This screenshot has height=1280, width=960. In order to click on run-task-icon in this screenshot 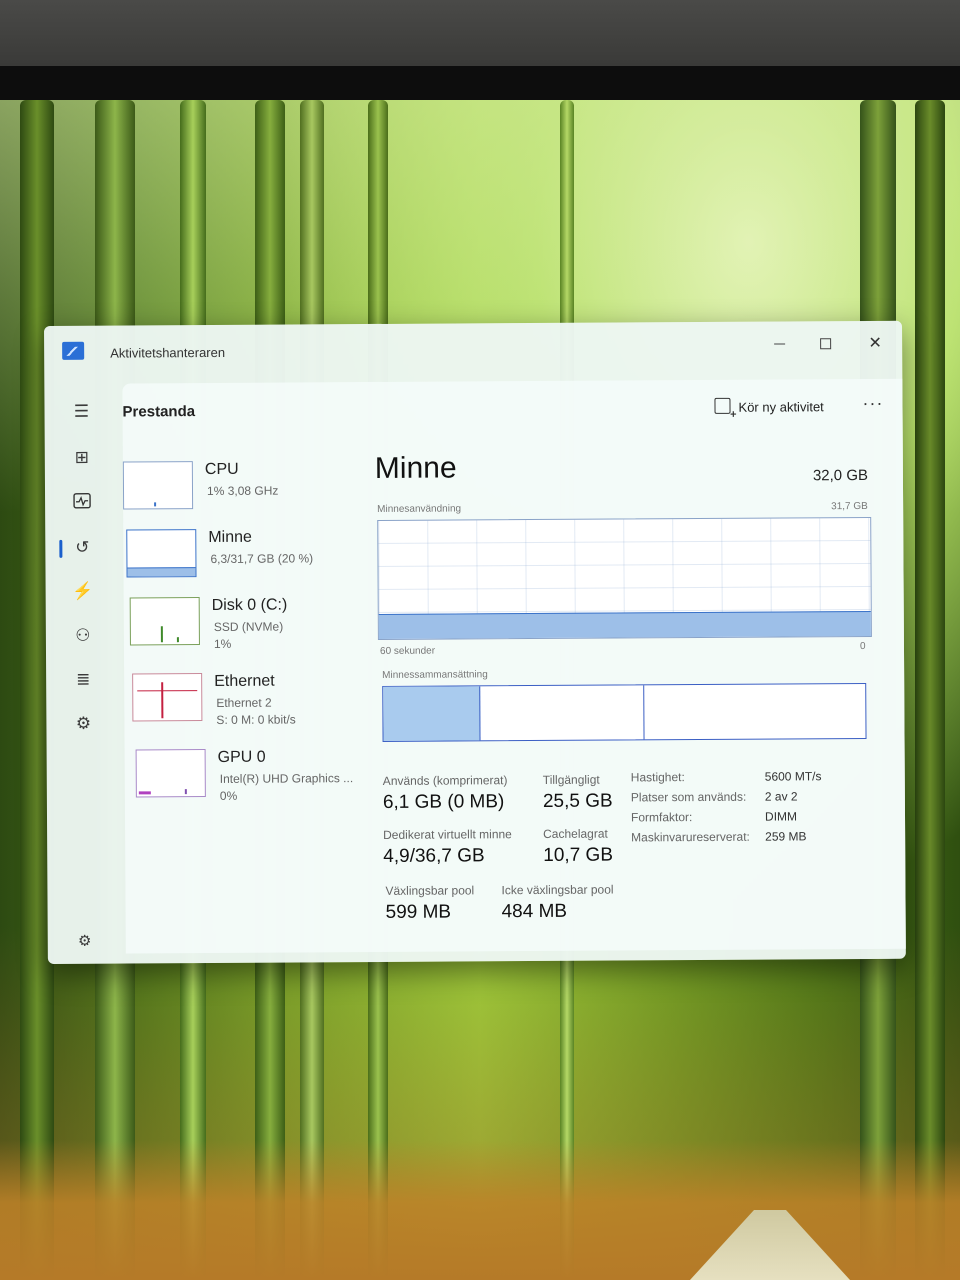, I will do `click(722, 405)`.